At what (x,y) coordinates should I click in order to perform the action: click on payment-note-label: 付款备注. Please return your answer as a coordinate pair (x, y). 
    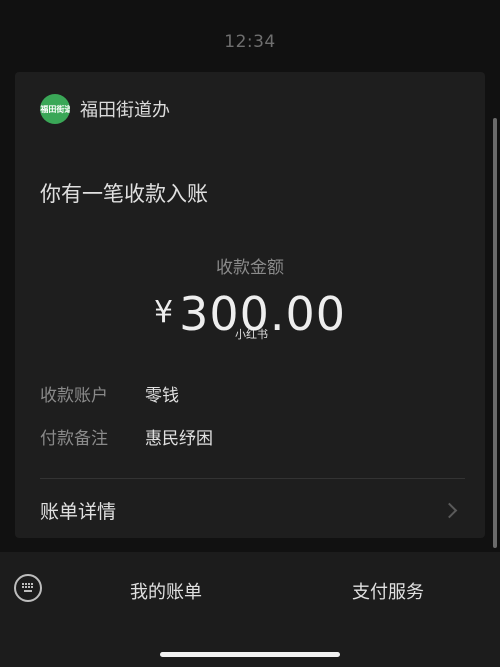
    Looking at the image, I should click on (74, 439).